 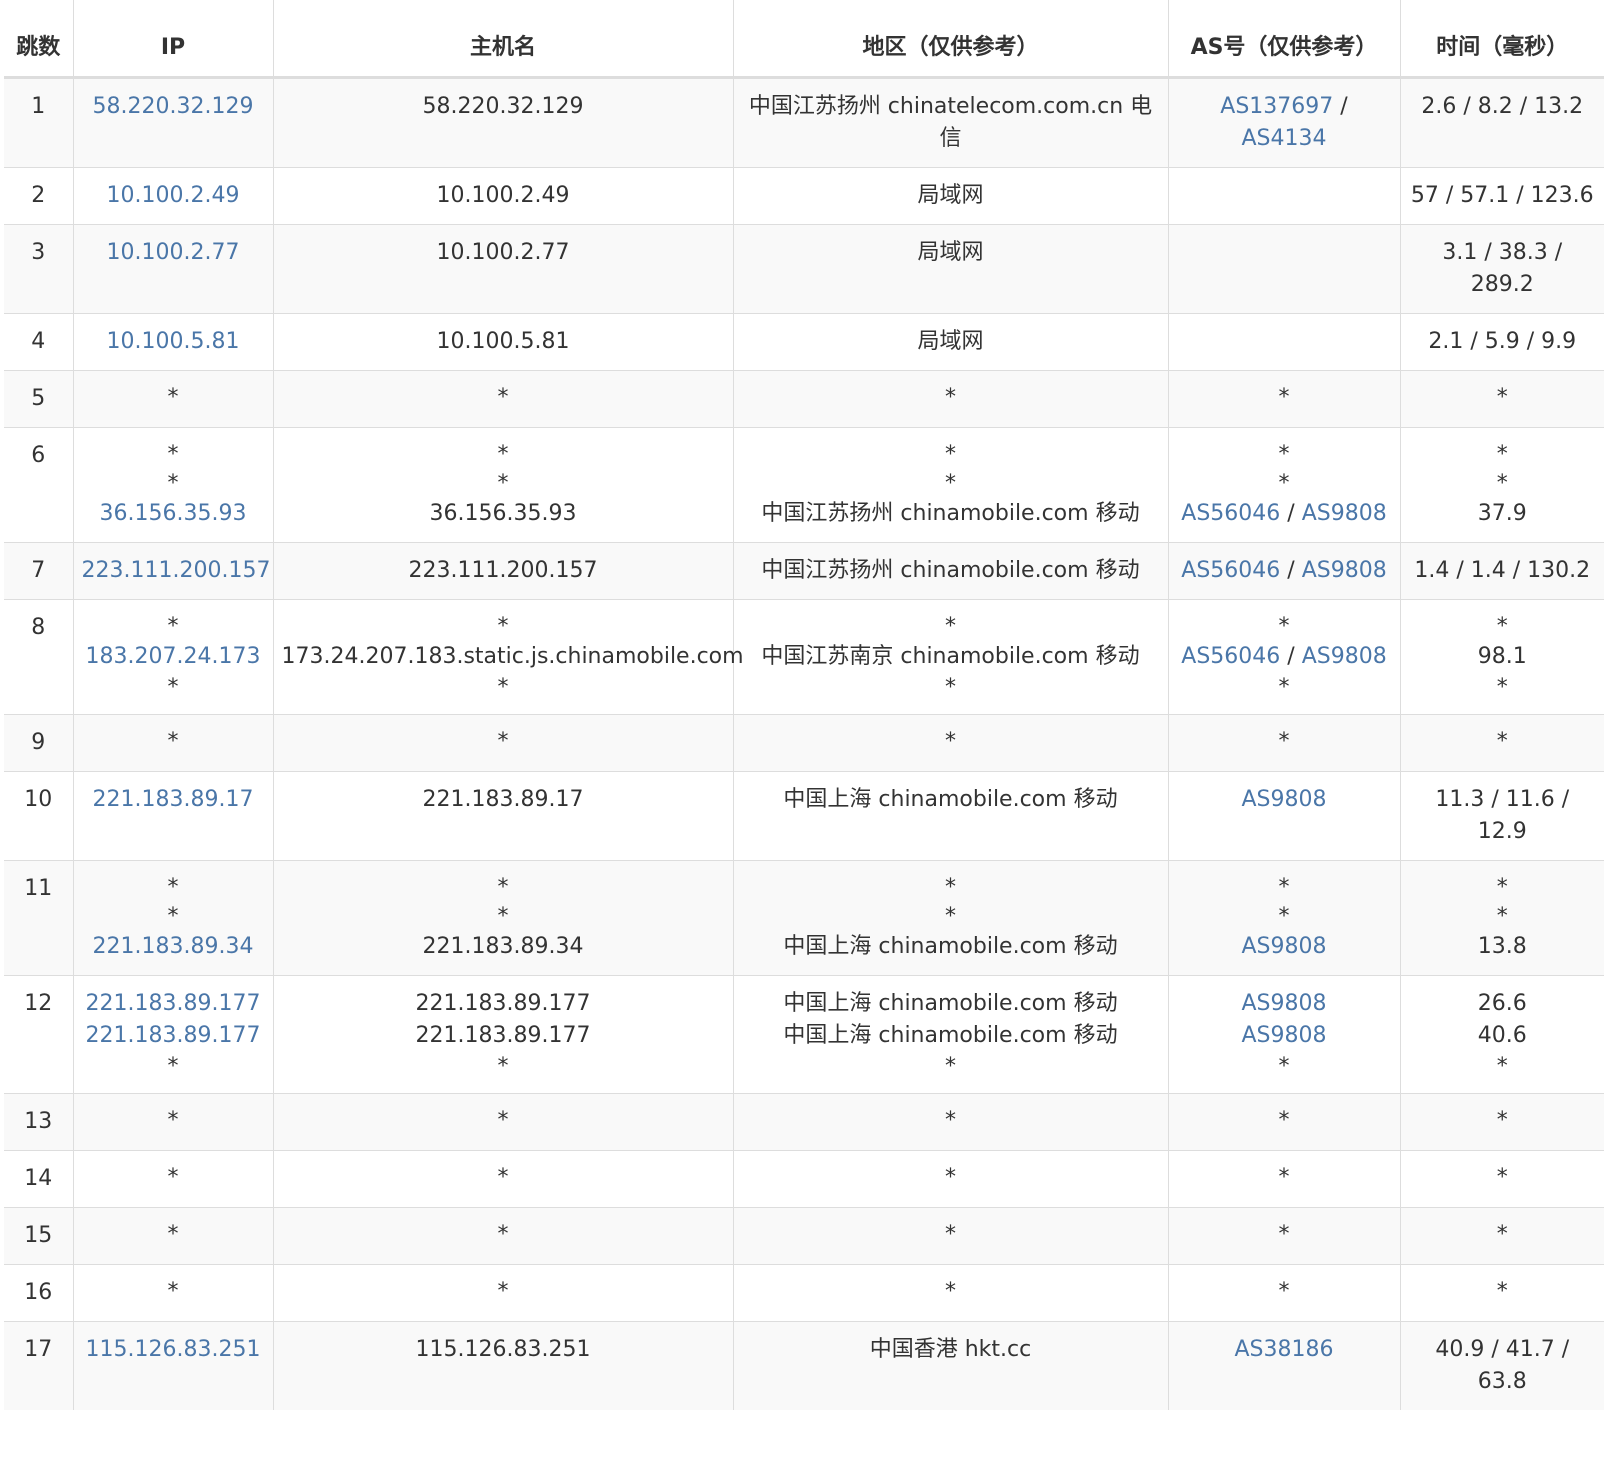 What do you see at coordinates (1502, 946) in the screenshot?
I see `time-text: 13.8` at bounding box center [1502, 946].